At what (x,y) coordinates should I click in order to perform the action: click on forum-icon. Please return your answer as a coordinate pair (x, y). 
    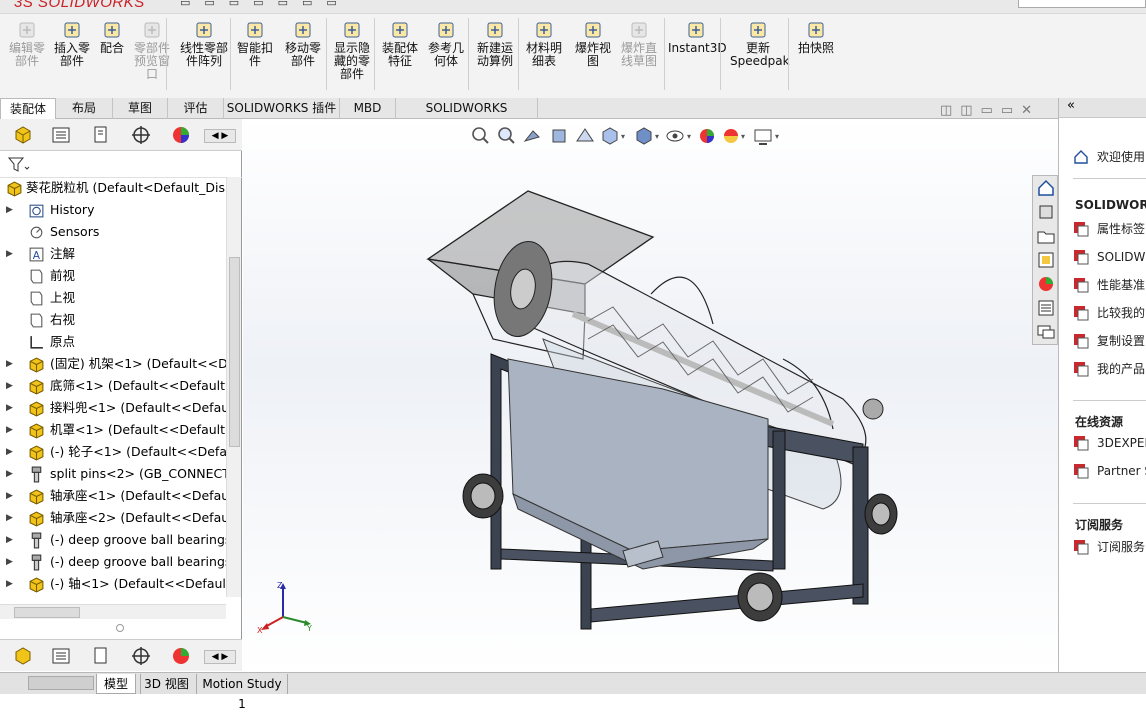
    Looking at the image, I should click on (1046, 332).